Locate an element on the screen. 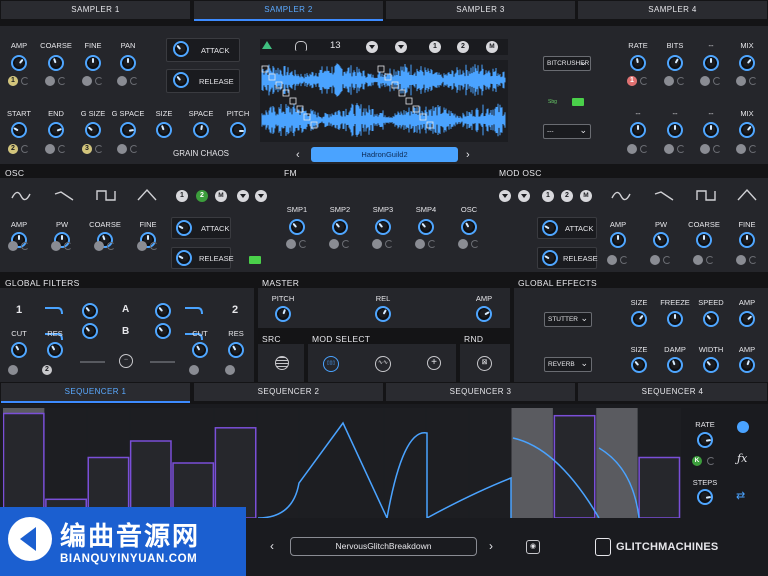  play-up-icon is located at coordinates (267, 45).